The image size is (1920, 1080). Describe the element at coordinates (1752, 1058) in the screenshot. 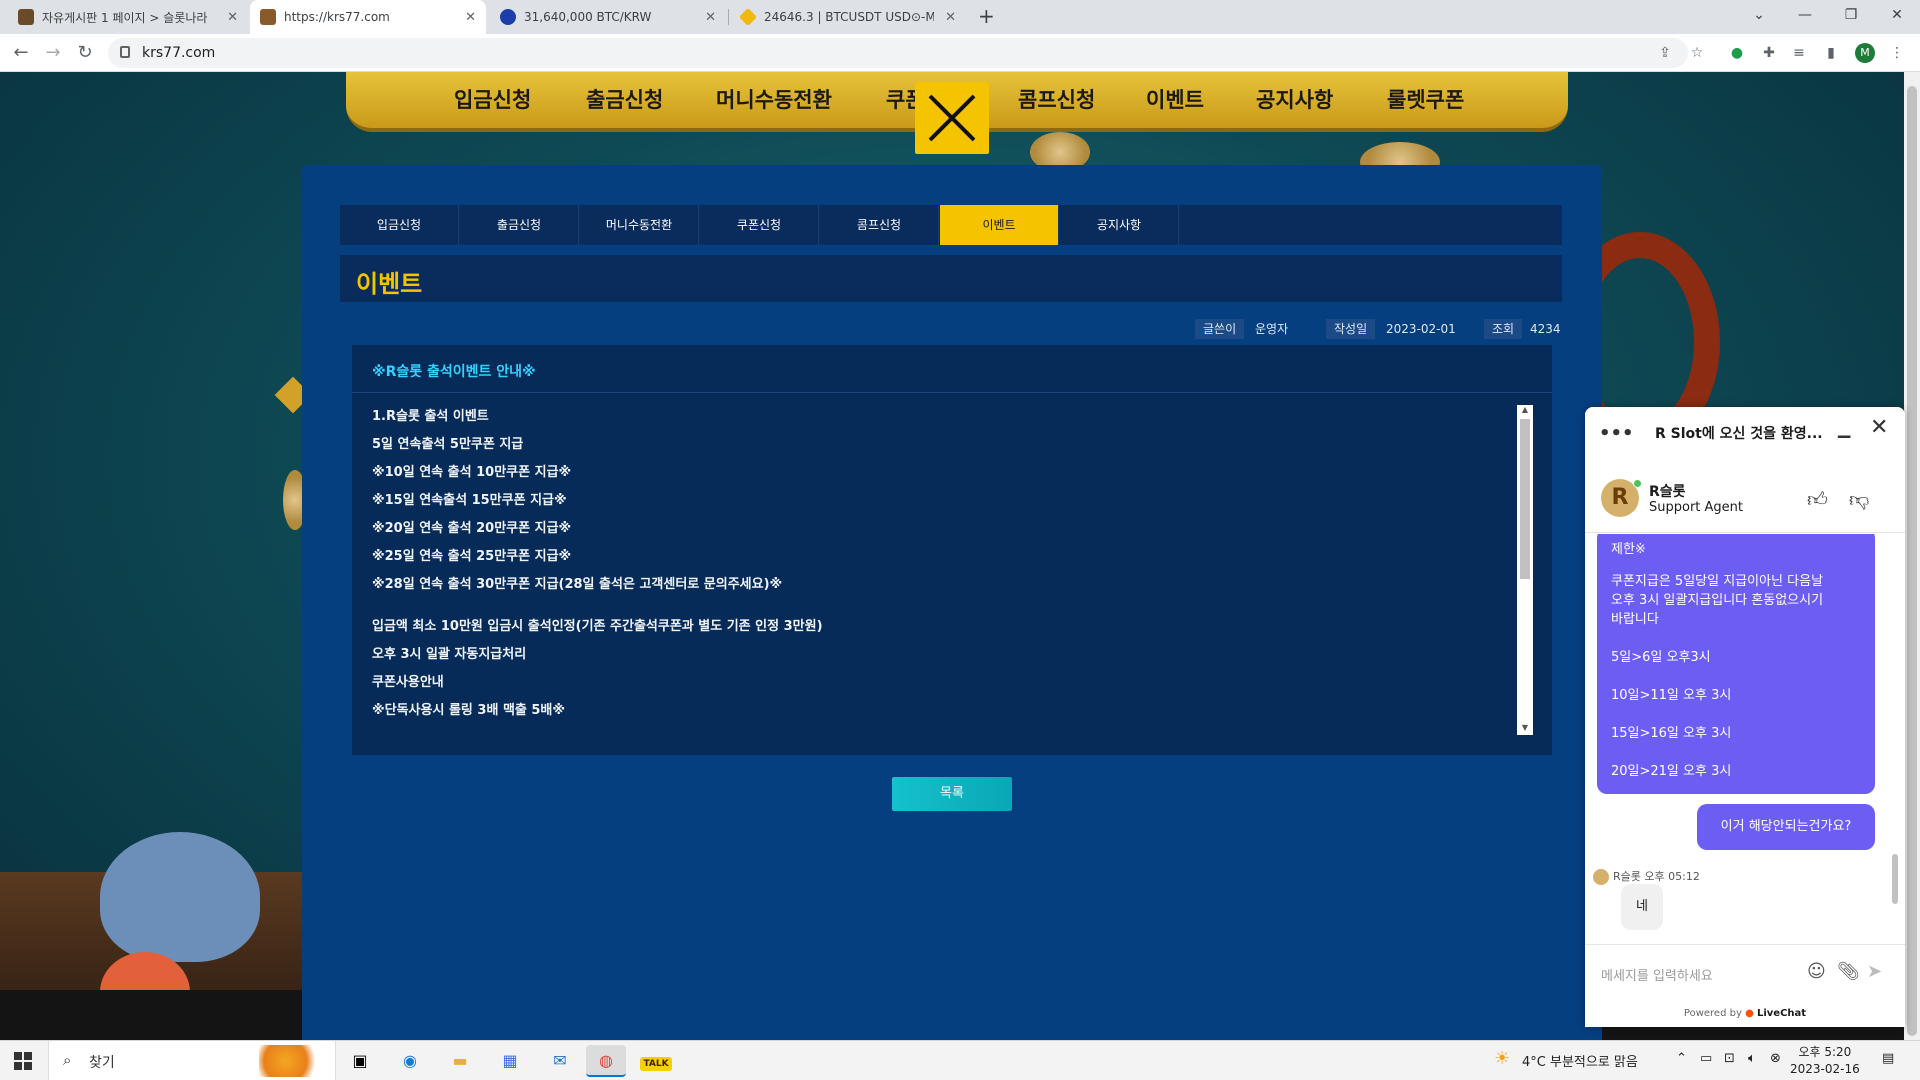

I see `volume-icon: 🔈︎` at that location.